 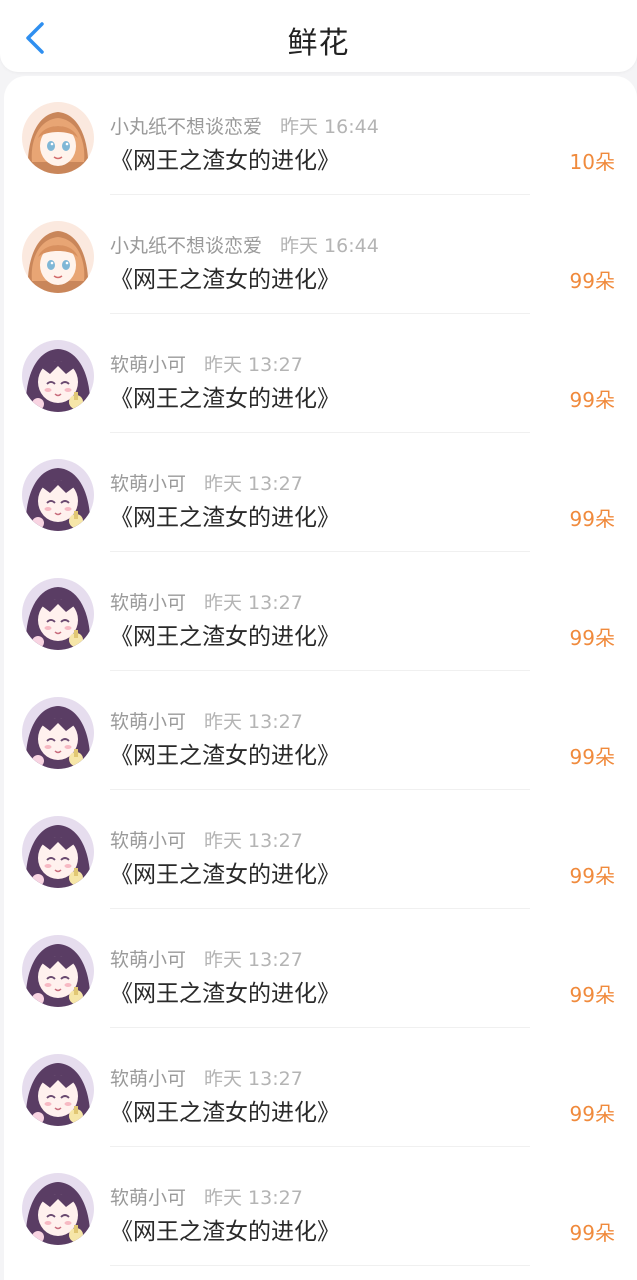 What do you see at coordinates (318, 43) in the screenshot?
I see `page-title: 鲜花` at bounding box center [318, 43].